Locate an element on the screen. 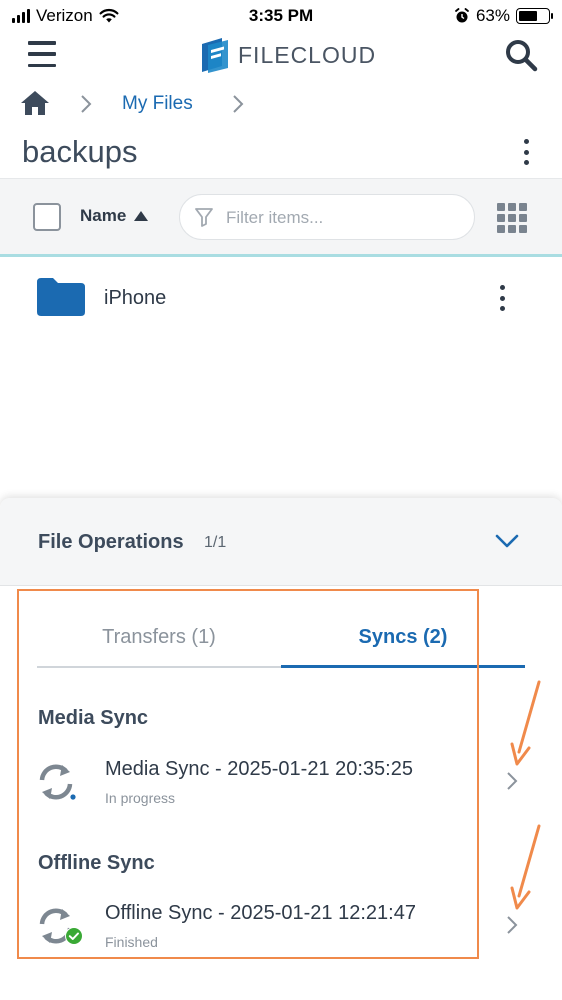 This screenshot has height=1000, width=562. sync-status: In progress is located at coordinates (140, 798).